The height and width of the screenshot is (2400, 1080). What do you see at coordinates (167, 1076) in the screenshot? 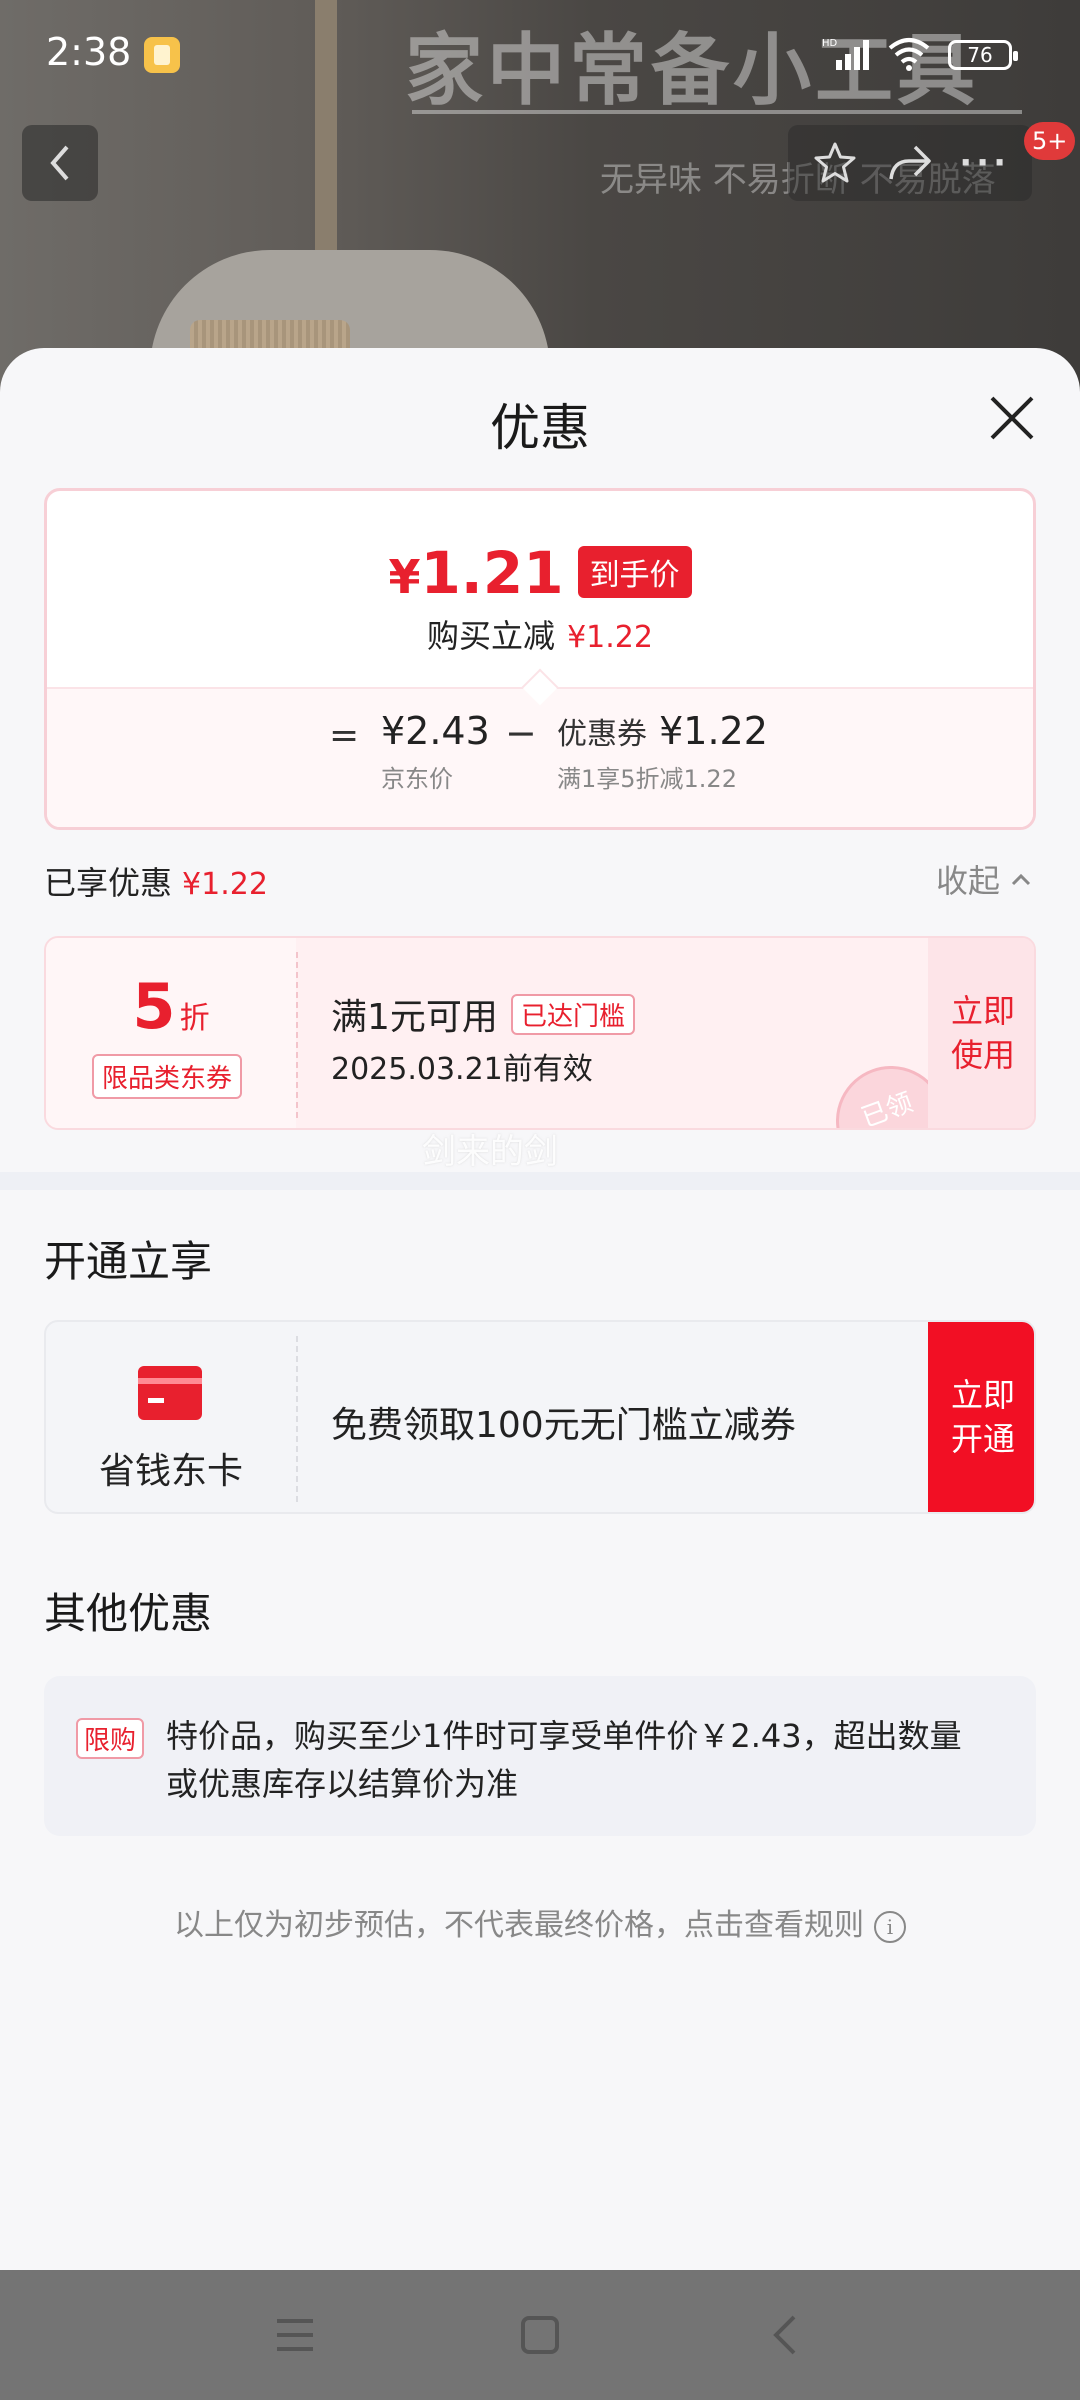
I see `coupon-type-tag: 限品类东券` at bounding box center [167, 1076].